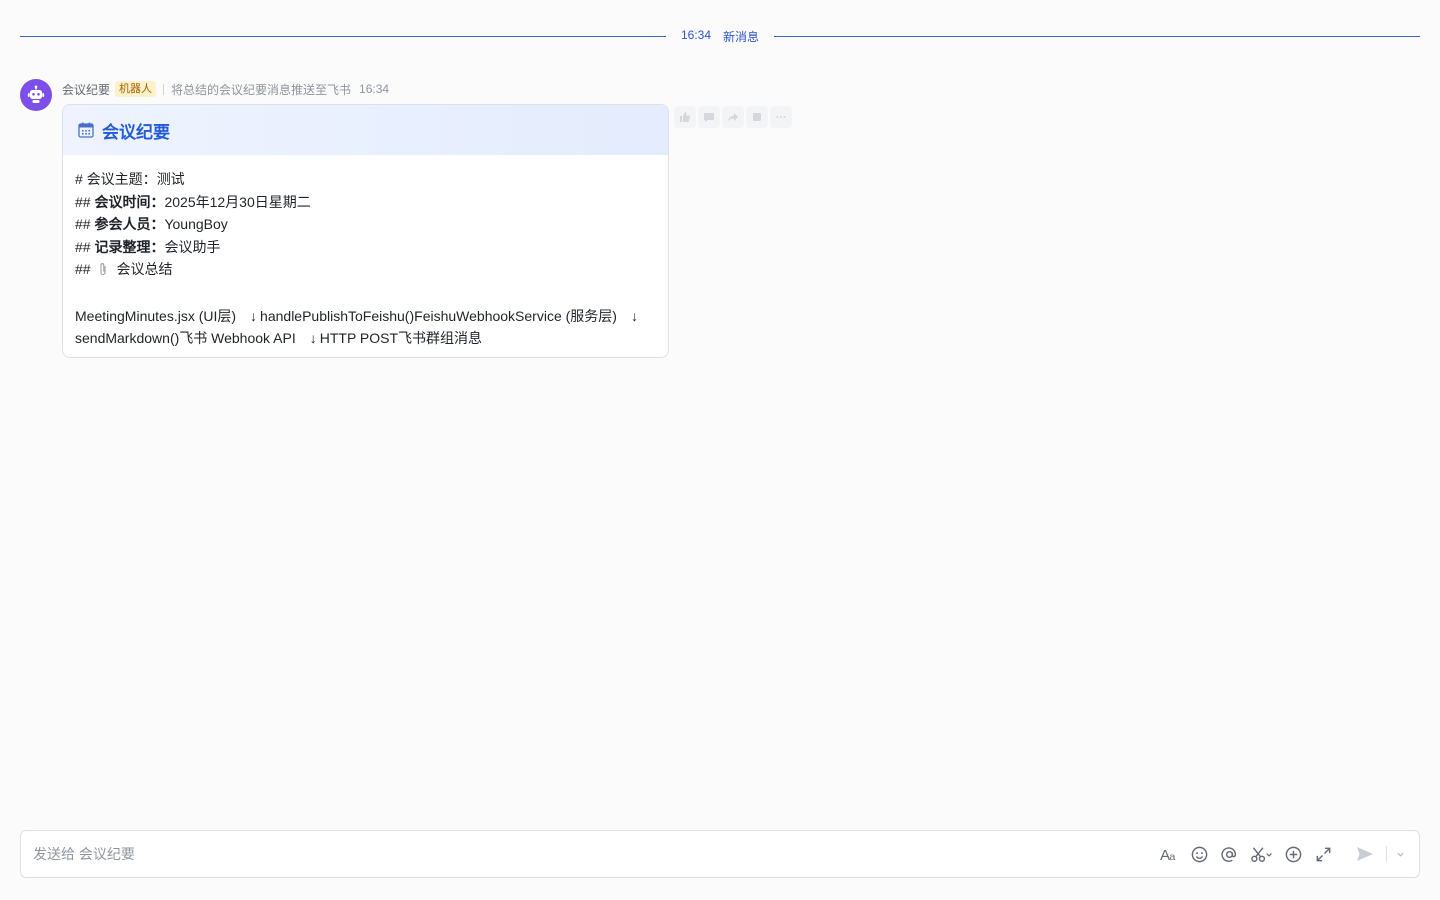 Image resolution: width=1440 pixels, height=900 pixels. I want to click on topic-prefix: # 会议主题：, so click(116, 179).